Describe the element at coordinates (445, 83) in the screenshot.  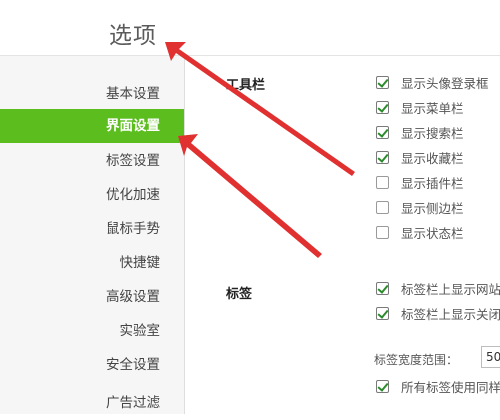
I see `option-label: 显示头像登录框` at that location.